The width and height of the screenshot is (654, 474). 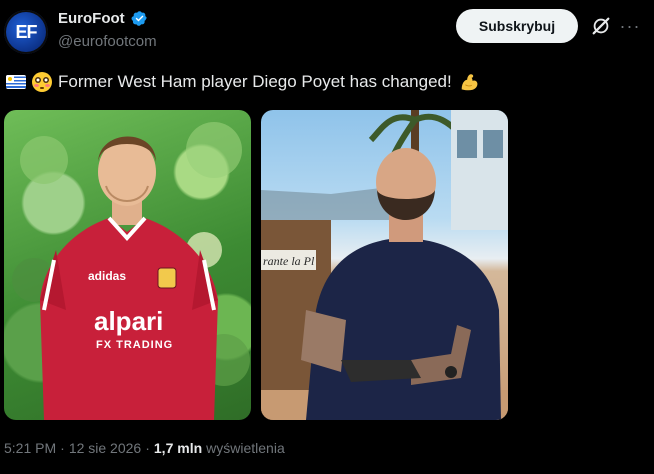 I want to click on subscribe-button: Subskrybuj, so click(x=517, y=26).